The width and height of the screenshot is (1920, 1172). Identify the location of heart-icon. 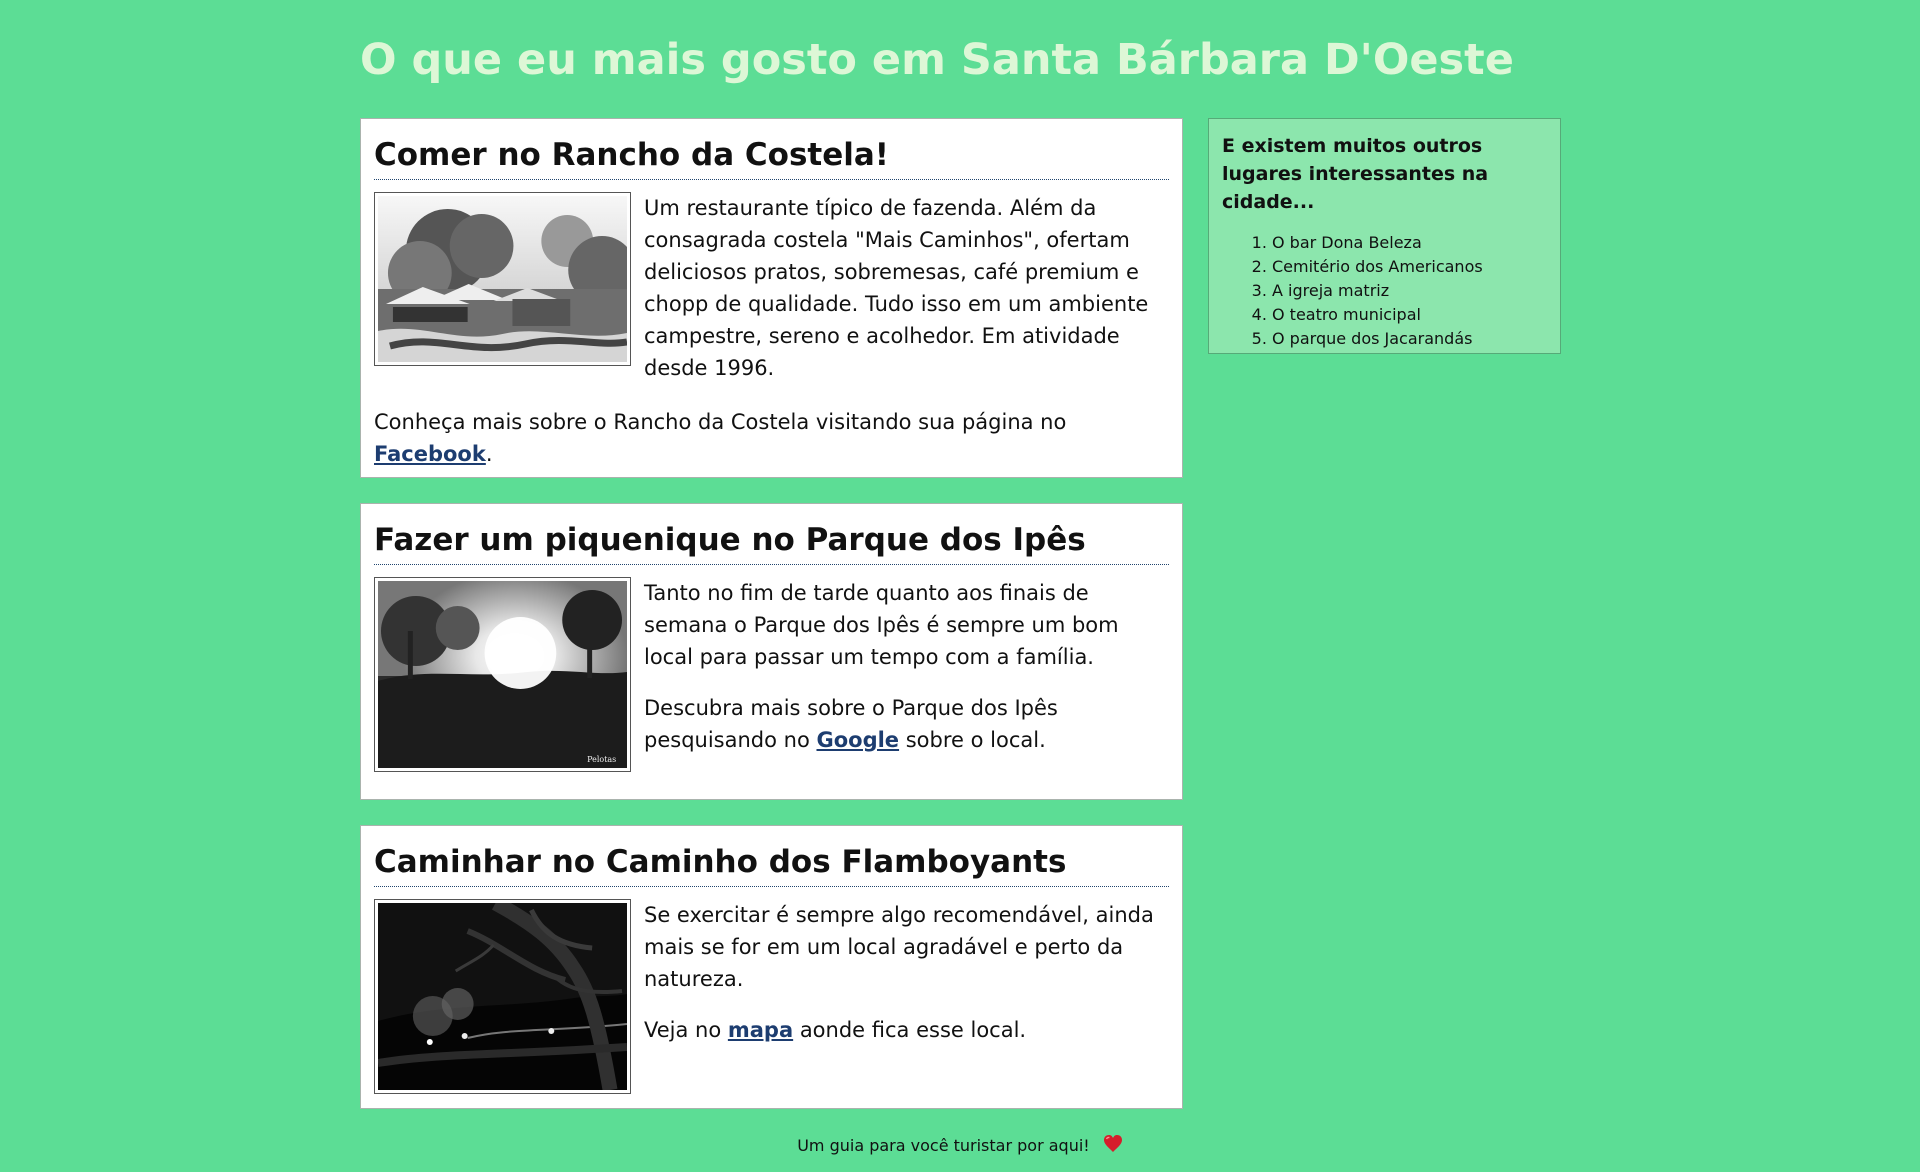
(1113, 1147).